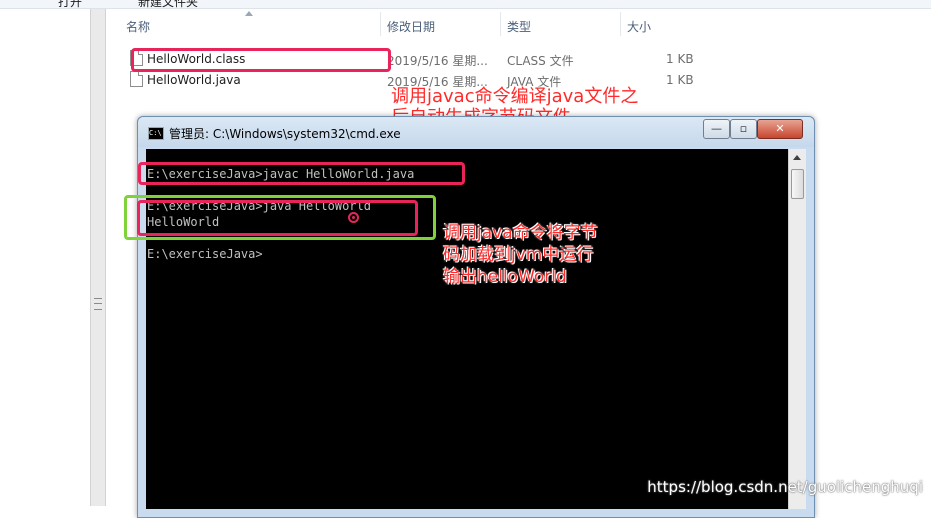  What do you see at coordinates (70, 4) in the screenshot?
I see `open-button: 打开` at bounding box center [70, 4].